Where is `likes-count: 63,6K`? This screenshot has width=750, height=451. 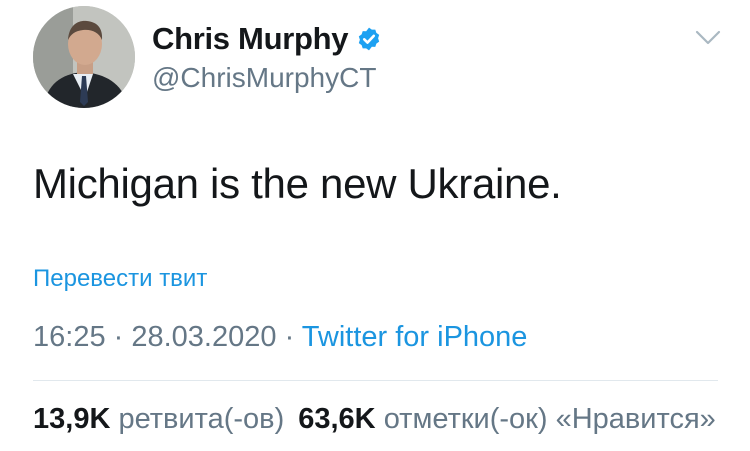
likes-count: 63,6K is located at coordinates (337, 419).